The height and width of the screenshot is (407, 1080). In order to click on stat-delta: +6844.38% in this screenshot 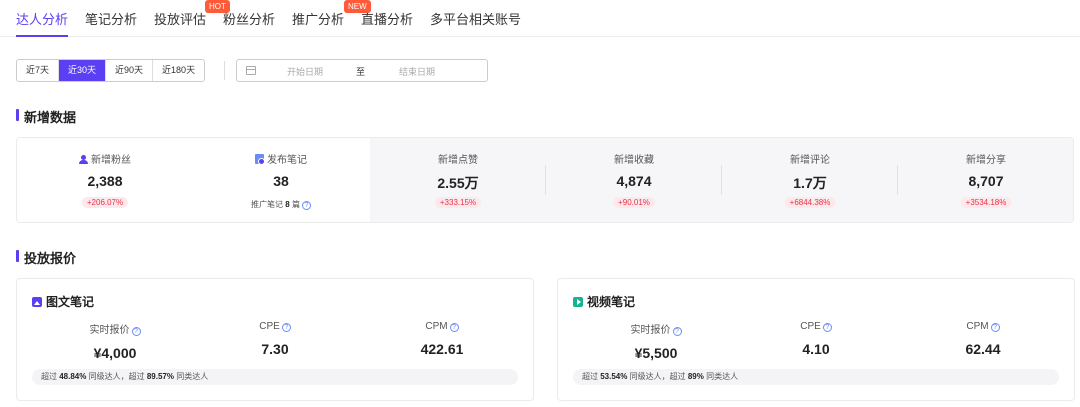, I will do `click(810, 202)`.